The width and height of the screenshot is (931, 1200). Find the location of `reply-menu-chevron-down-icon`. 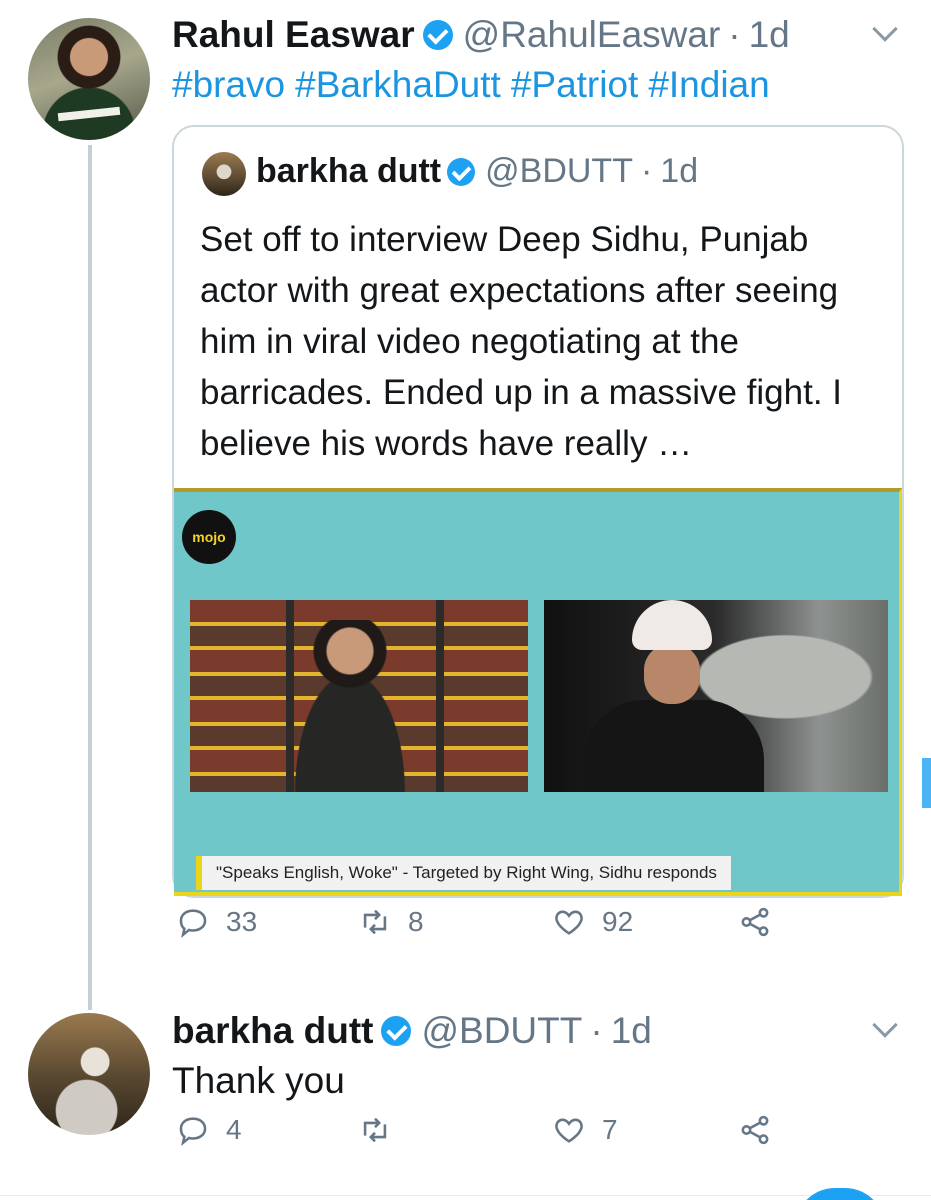

reply-menu-chevron-down-icon is located at coordinates (885, 1025).